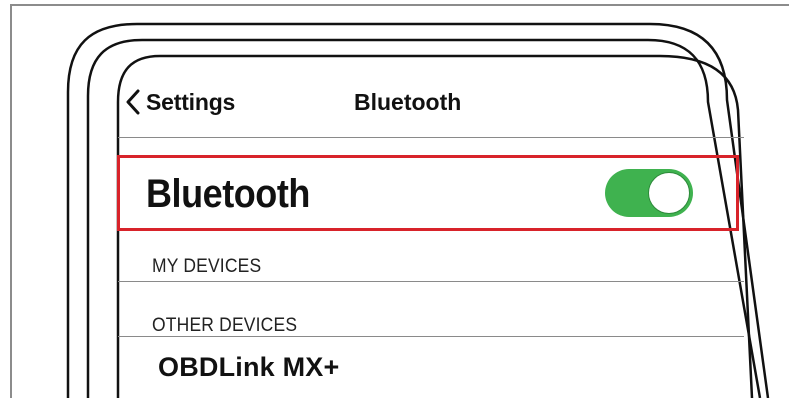 Image resolution: width=789 pixels, height=398 pixels. I want to click on section-header-my-devices: MY DEVICES, so click(207, 266).